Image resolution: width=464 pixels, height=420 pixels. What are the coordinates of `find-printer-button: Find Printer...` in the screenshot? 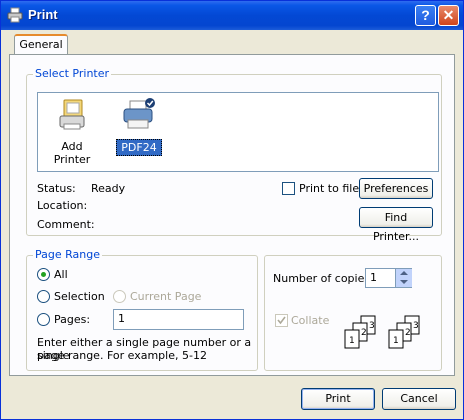 It's located at (396, 225).